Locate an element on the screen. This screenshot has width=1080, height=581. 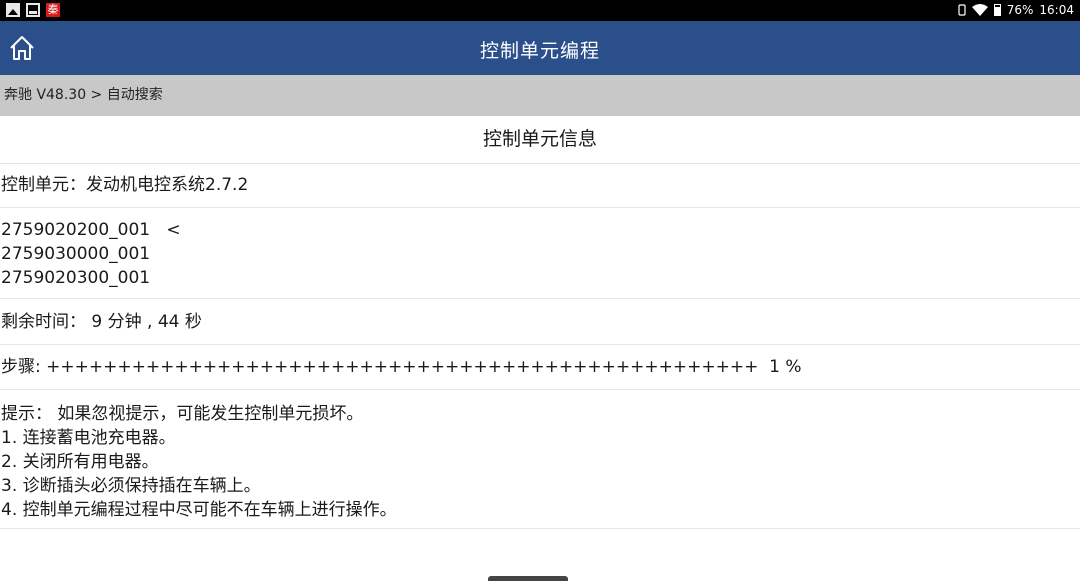
page-title: 控制单元编程 is located at coordinates (539, 51).